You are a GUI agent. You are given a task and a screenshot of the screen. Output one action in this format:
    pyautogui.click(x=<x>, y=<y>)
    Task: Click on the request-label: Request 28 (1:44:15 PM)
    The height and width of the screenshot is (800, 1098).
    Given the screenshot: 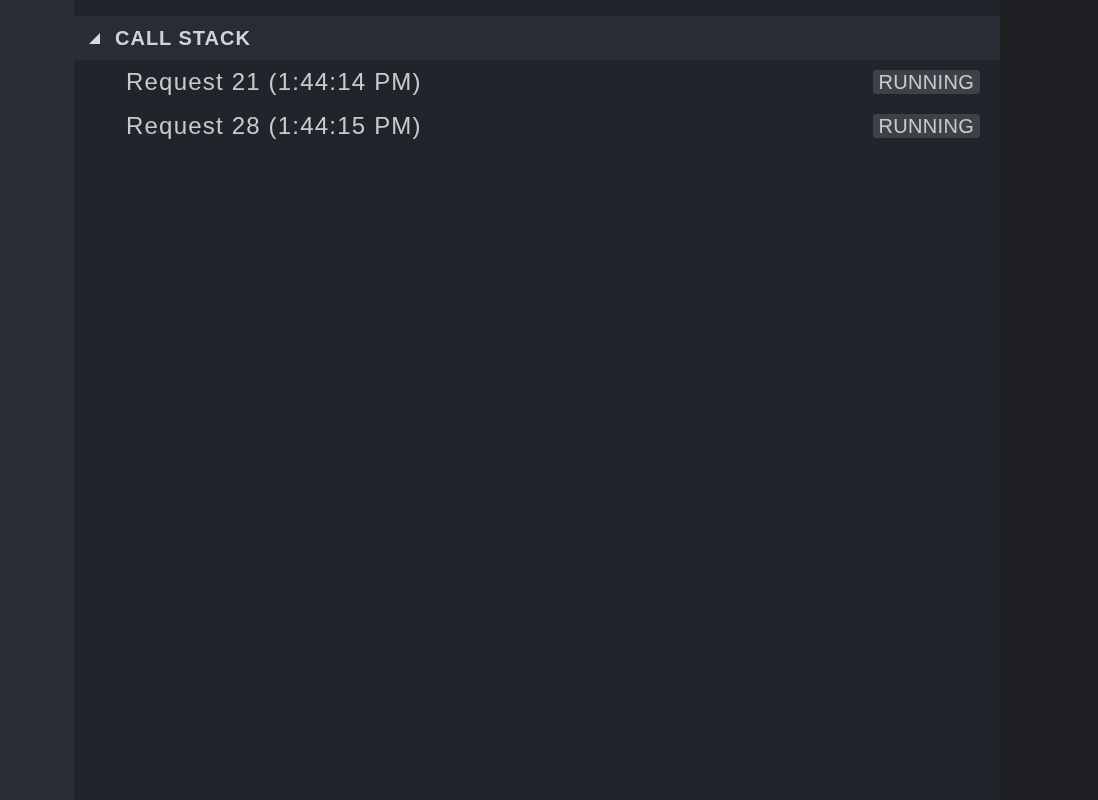 What is the action you would take?
    pyautogui.click(x=274, y=126)
    